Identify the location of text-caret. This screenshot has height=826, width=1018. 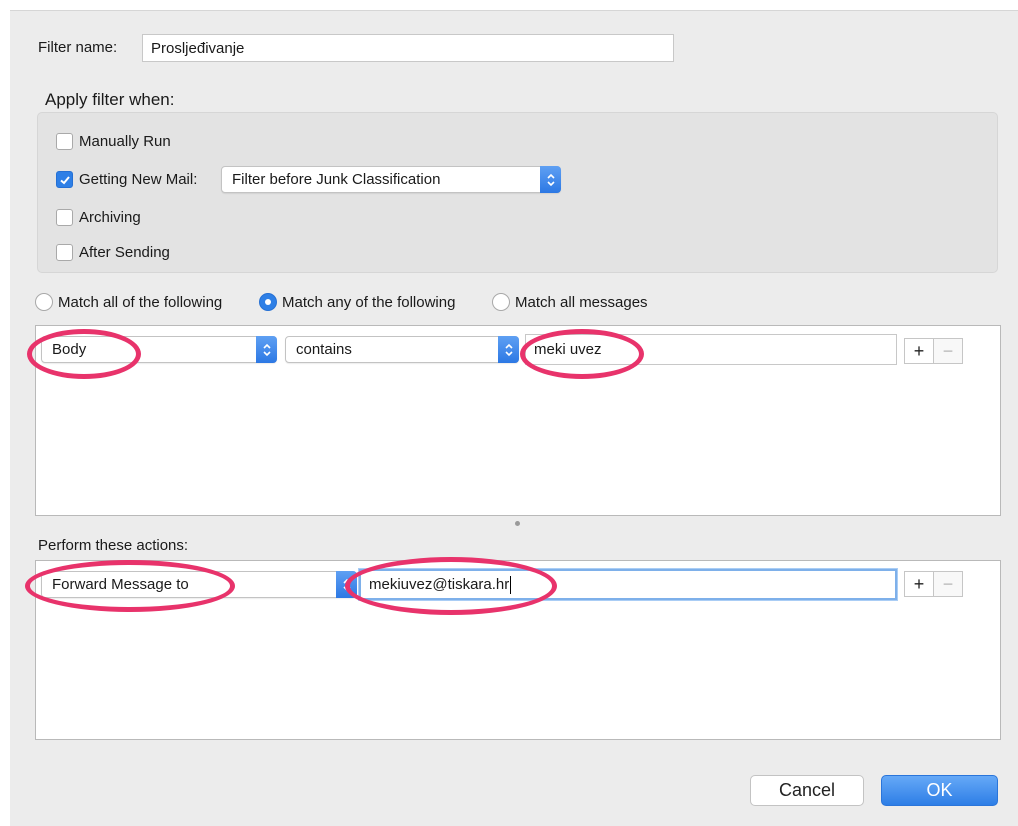
(511, 584).